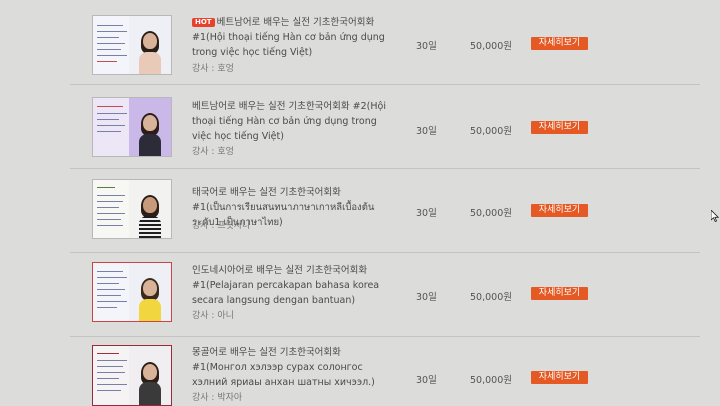  What do you see at coordinates (213, 316) in the screenshot?
I see `course-teacher: 강사 : 아니` at bounding box center [213, 316].